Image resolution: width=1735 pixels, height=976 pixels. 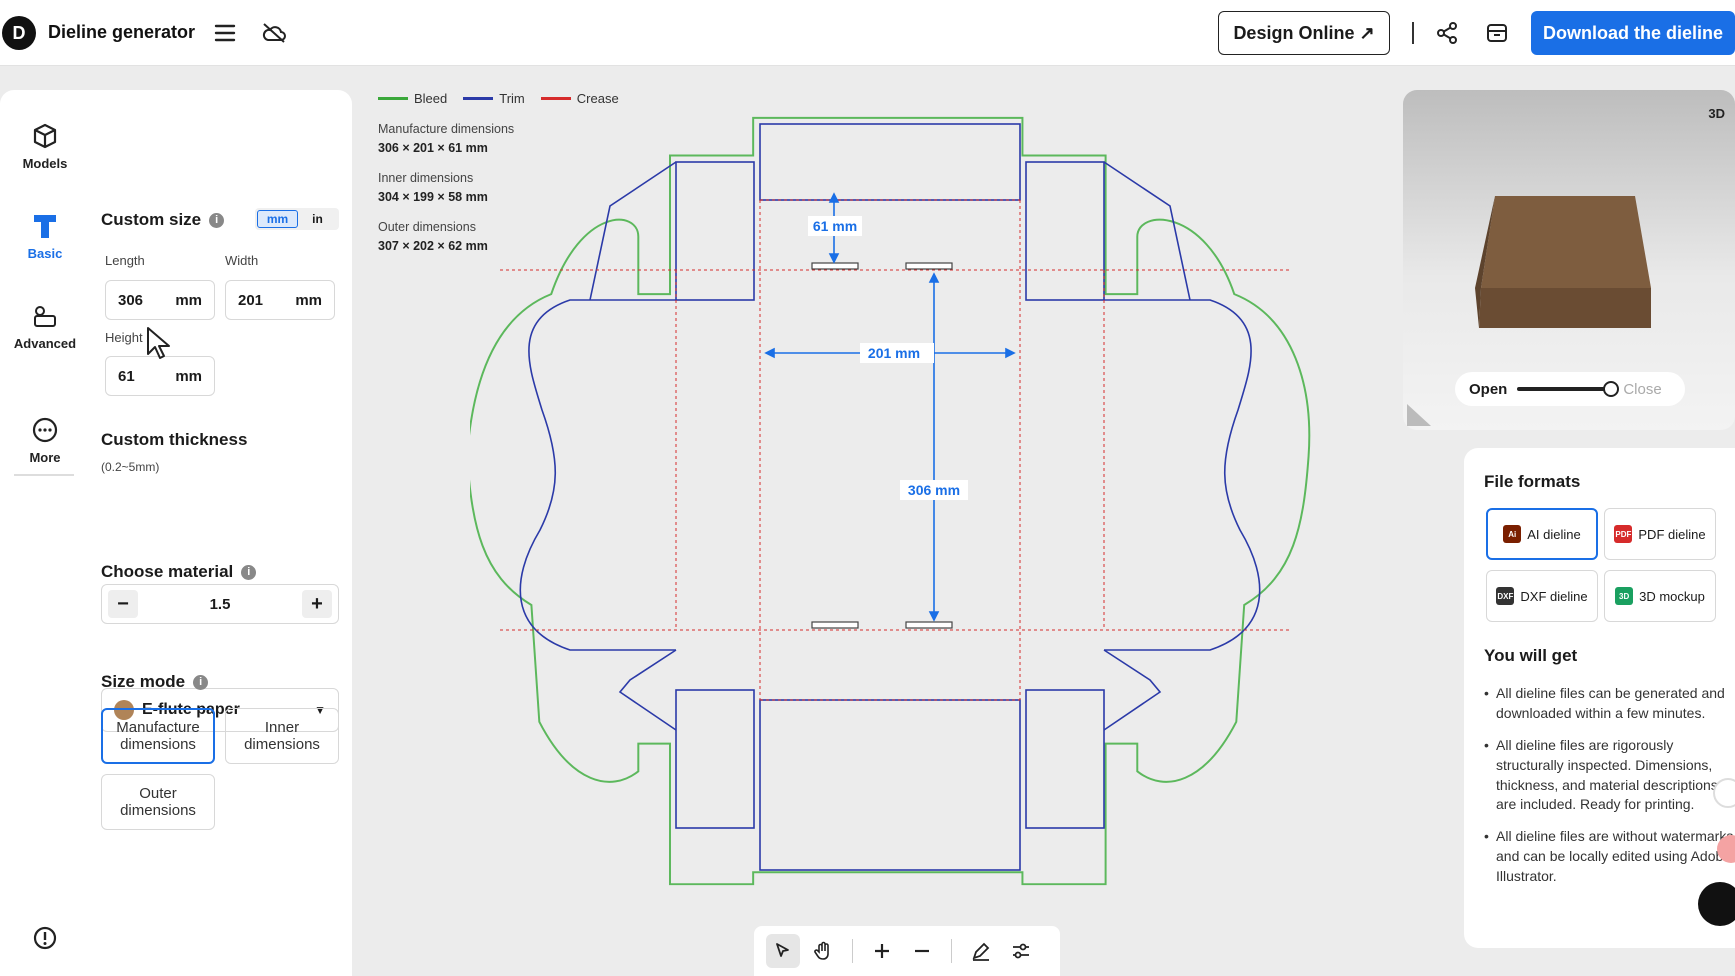 What do you see at coordinates (45, 430) in the screenshot?
I see `more-icon` at bounding box center [45, 430].